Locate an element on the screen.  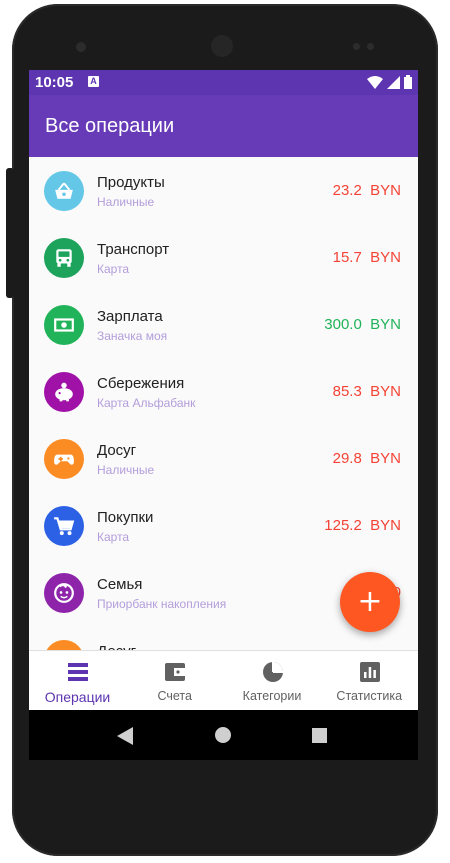
operation-item: Продукты Наличные 23.2 BYN is located at coordinates (223, 190).